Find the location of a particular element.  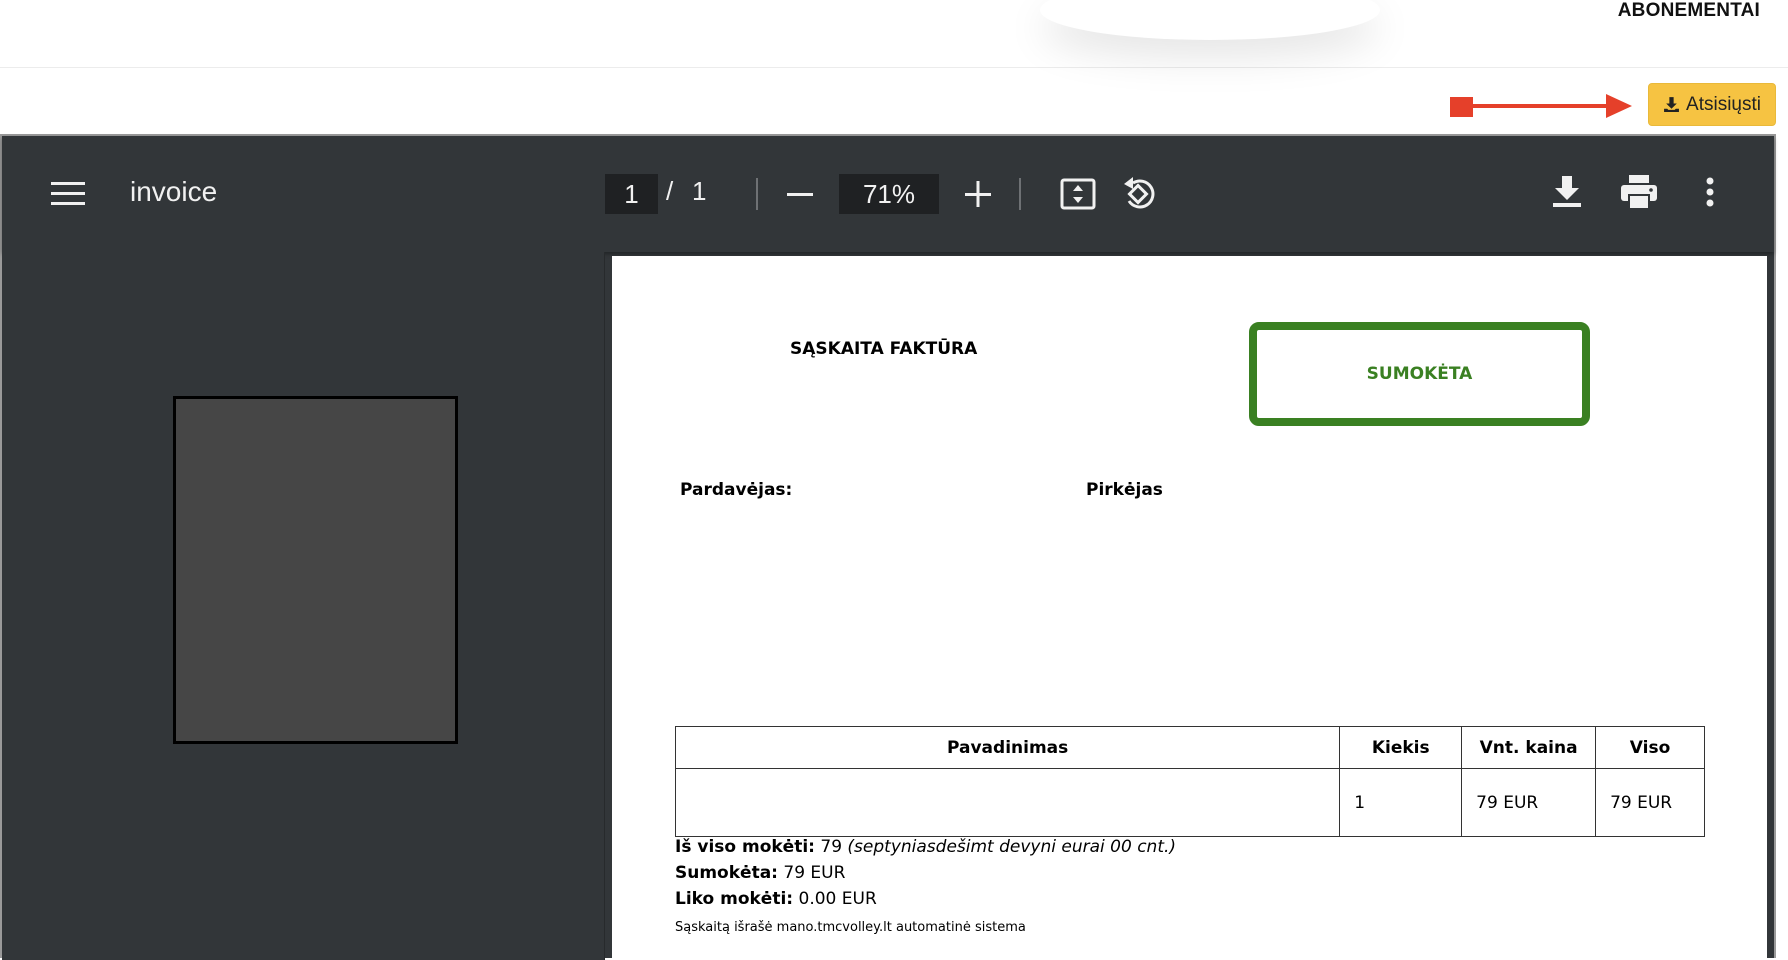

fit-page-icon is located at coordinates (1078, 194).